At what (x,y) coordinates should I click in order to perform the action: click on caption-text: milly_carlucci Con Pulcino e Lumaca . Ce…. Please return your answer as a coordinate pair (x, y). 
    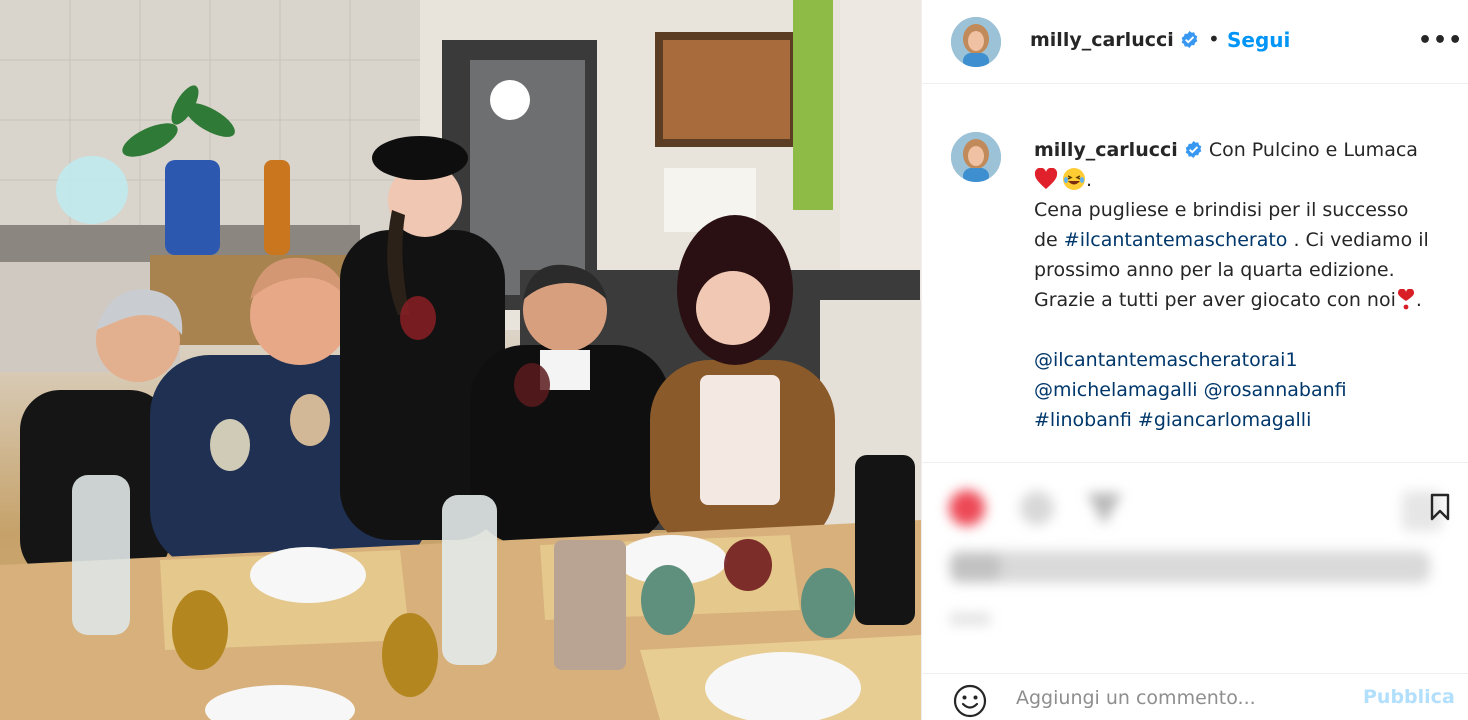
    Looking at the image, I should click on (1244, 285).